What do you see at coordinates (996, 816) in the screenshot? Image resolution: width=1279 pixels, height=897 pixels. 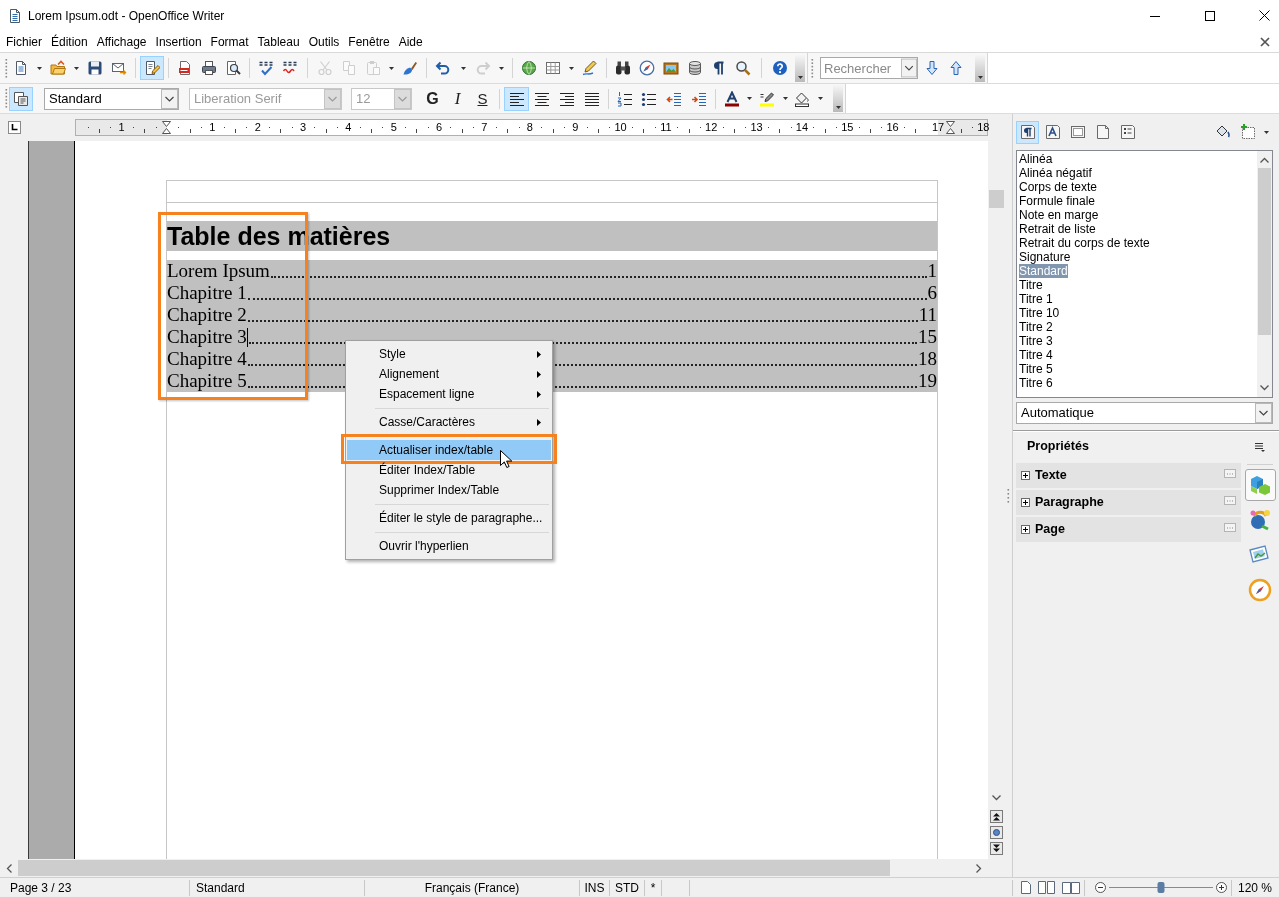 I see `previous-page-icon` at bounding box center [996, 816].